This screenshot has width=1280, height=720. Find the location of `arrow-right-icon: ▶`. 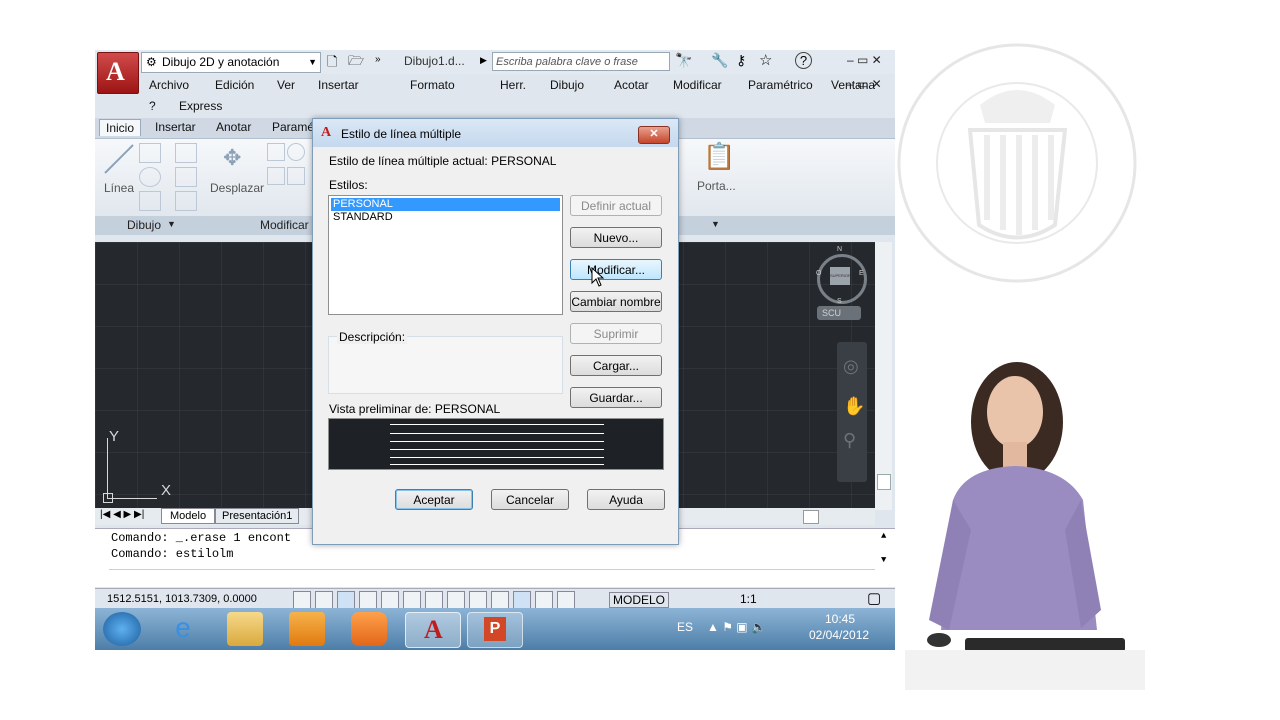

arrow-right-icon: ▶ is located at coordinates (483, 60).